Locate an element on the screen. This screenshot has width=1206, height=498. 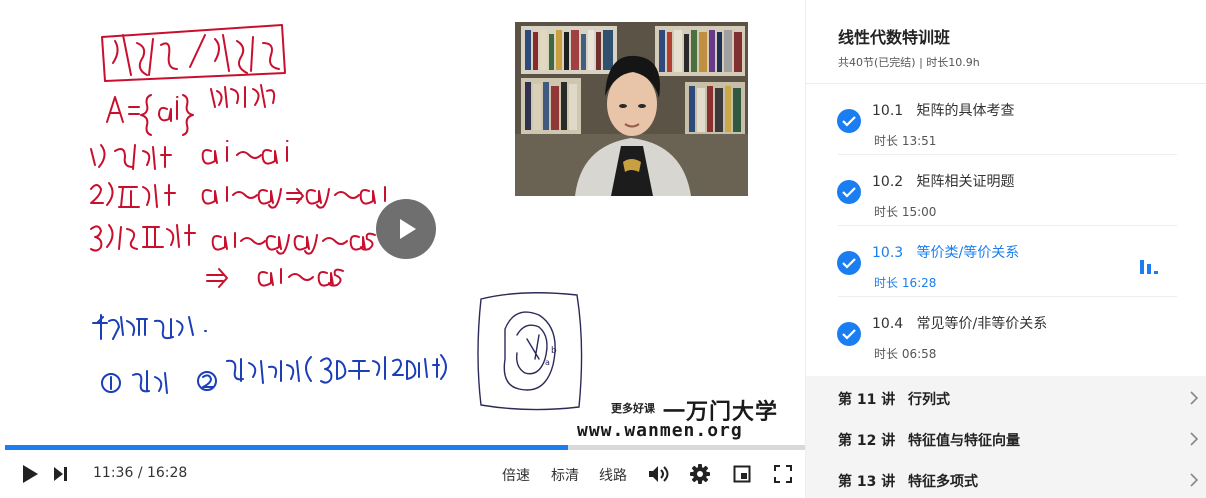
chapter-number: 第 12 讲 is located at coordinates (867, 441).